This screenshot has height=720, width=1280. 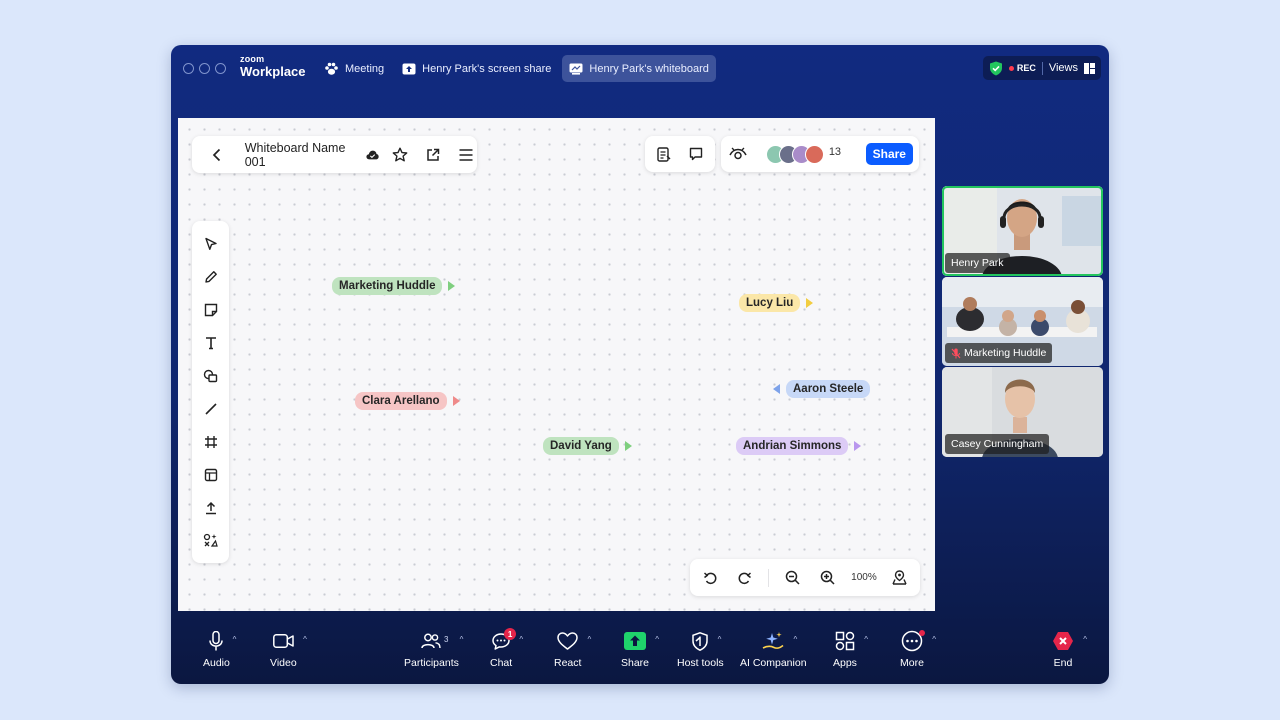 What do you see at coordinates (770, 303) in the screenshot?
I see `cursor-label: Lucy Liu` at bounding box center [770, 303].